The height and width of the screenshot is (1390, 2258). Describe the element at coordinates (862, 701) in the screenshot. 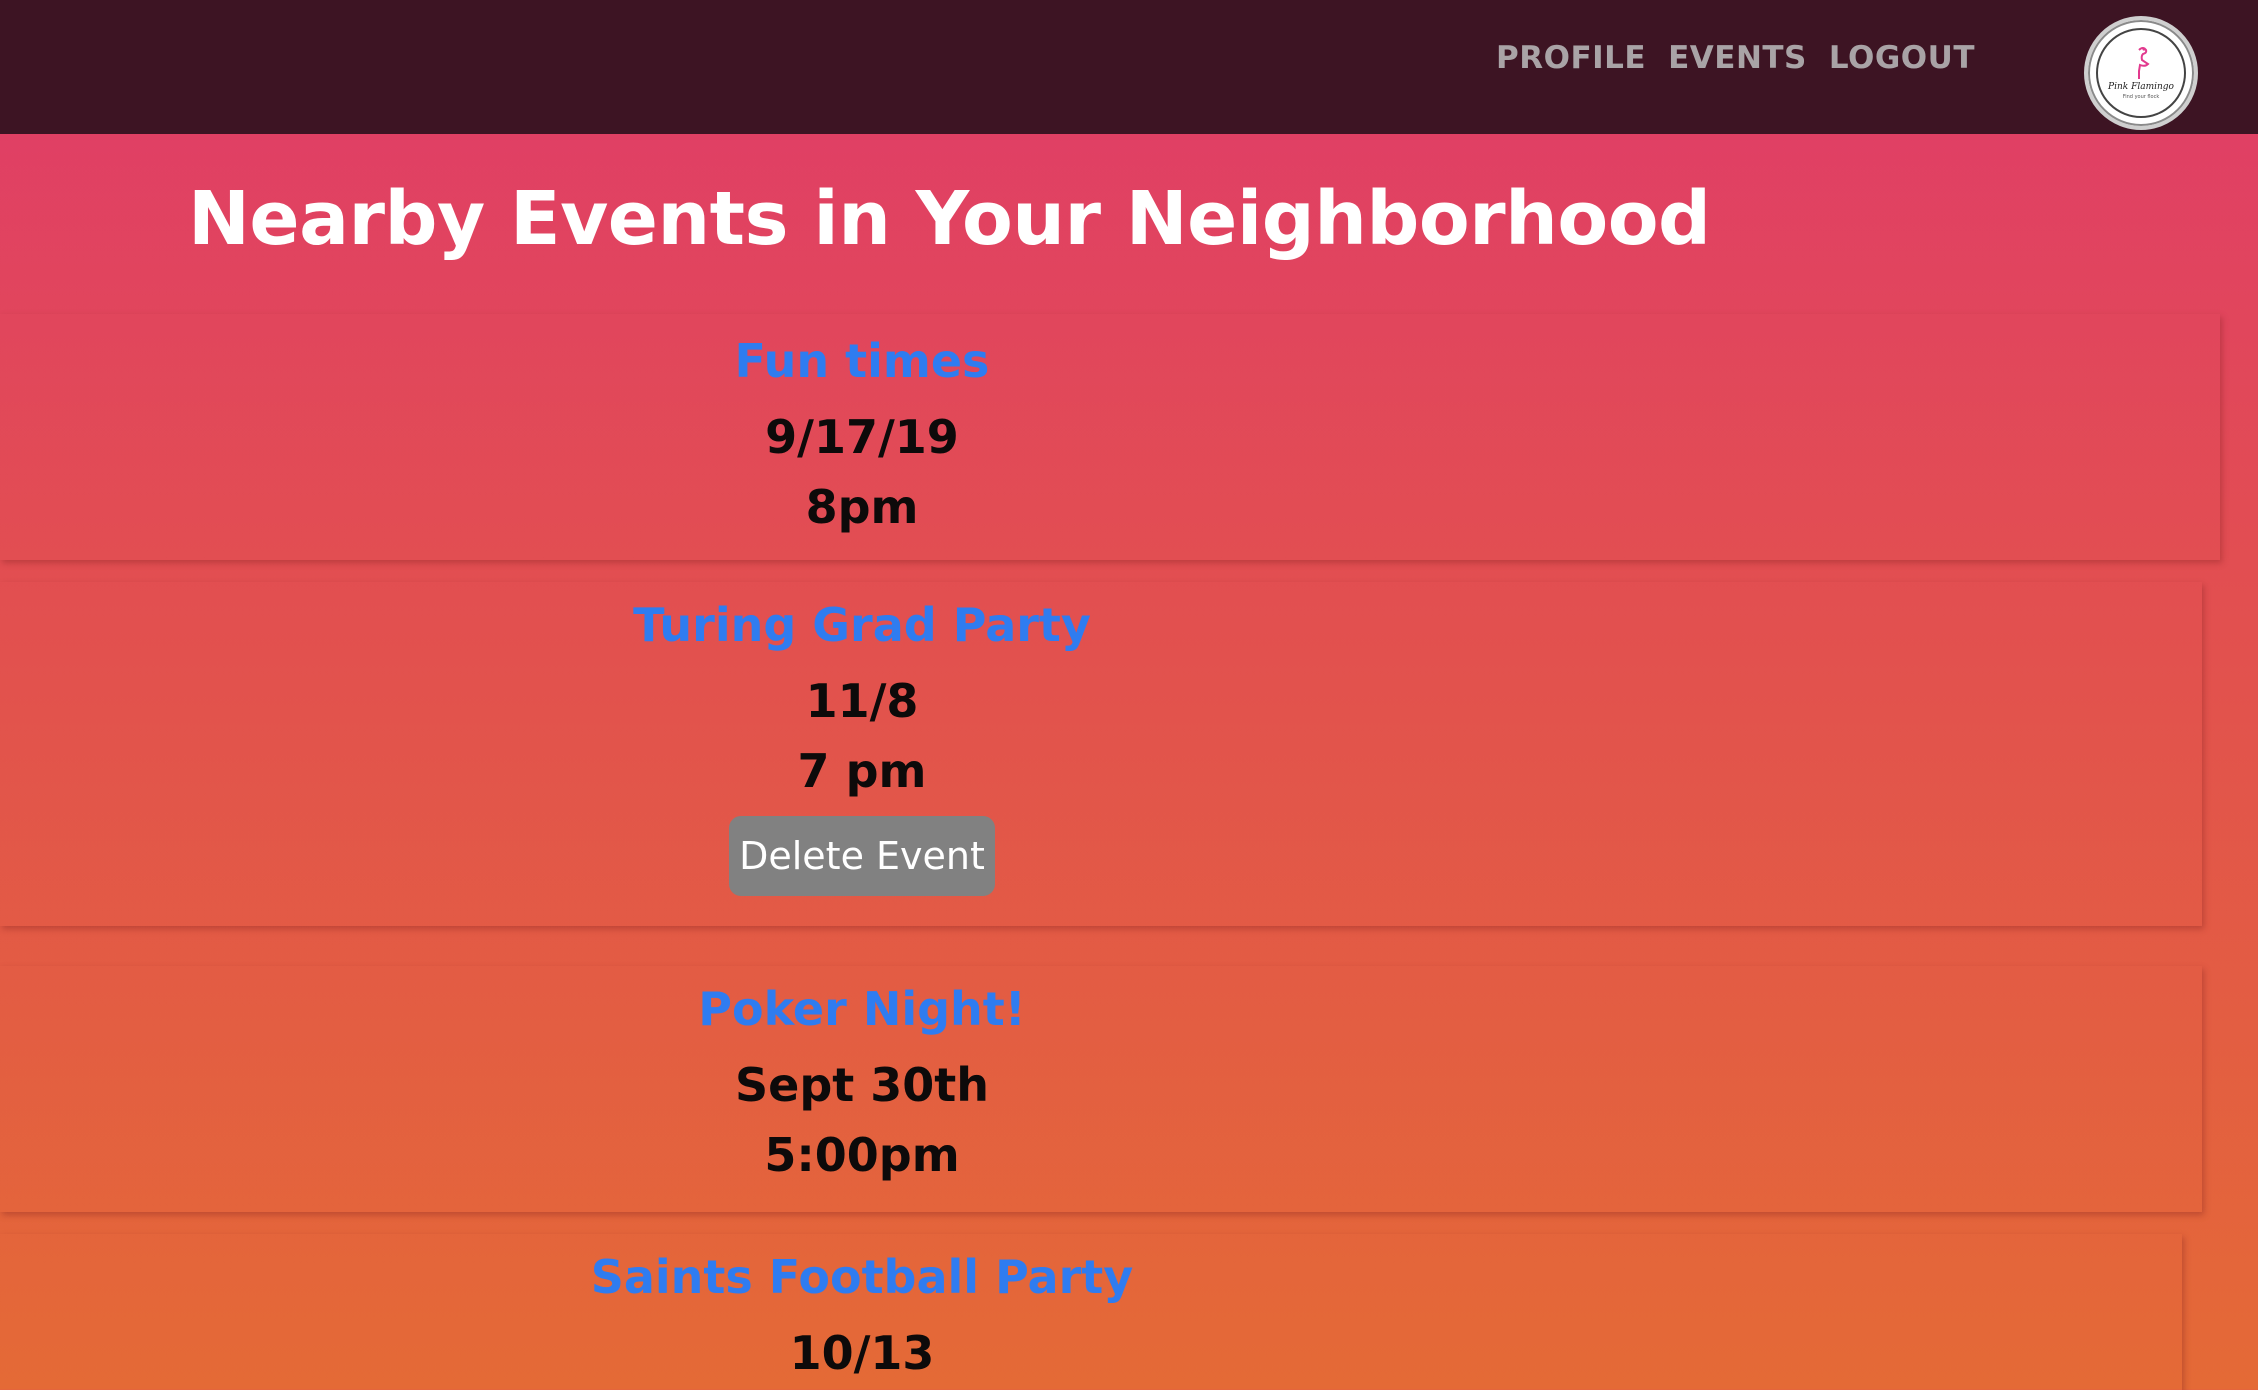

I see `event-date: 11/8` at that location.